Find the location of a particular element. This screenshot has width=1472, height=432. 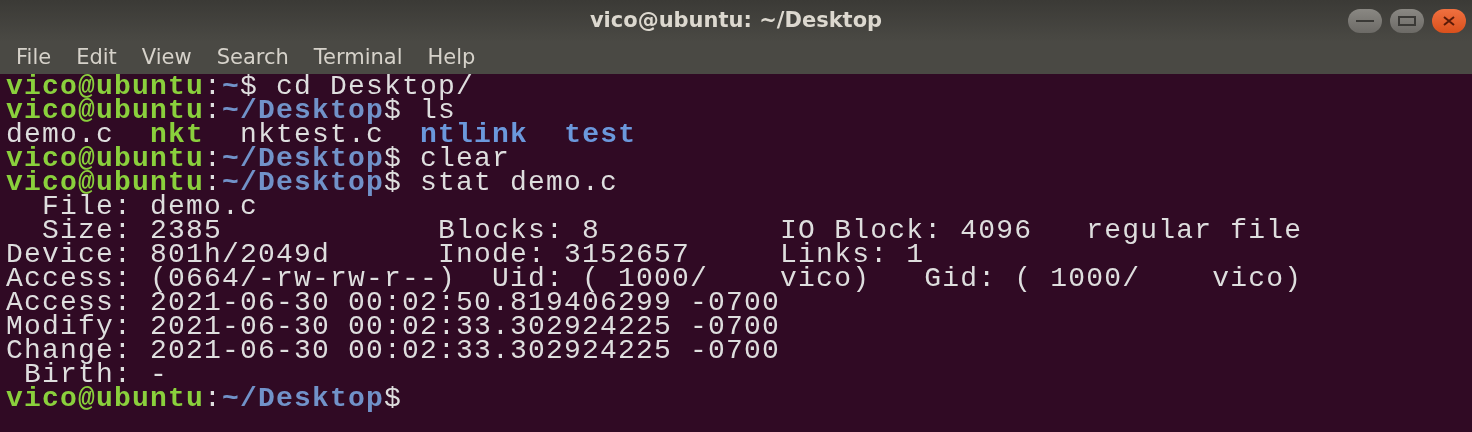

minimize-button is located at coordinates (1365, 21).